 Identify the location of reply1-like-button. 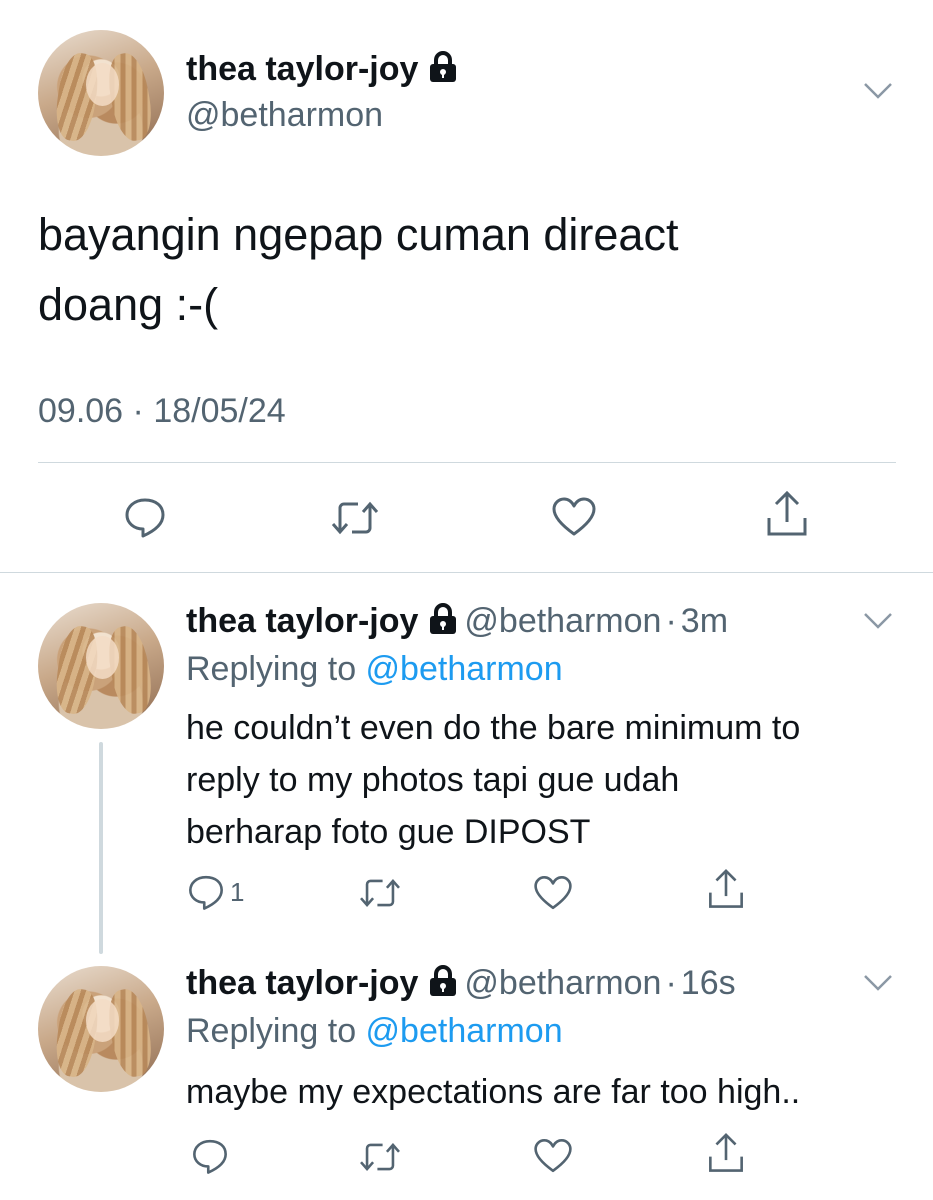
(553, 893).